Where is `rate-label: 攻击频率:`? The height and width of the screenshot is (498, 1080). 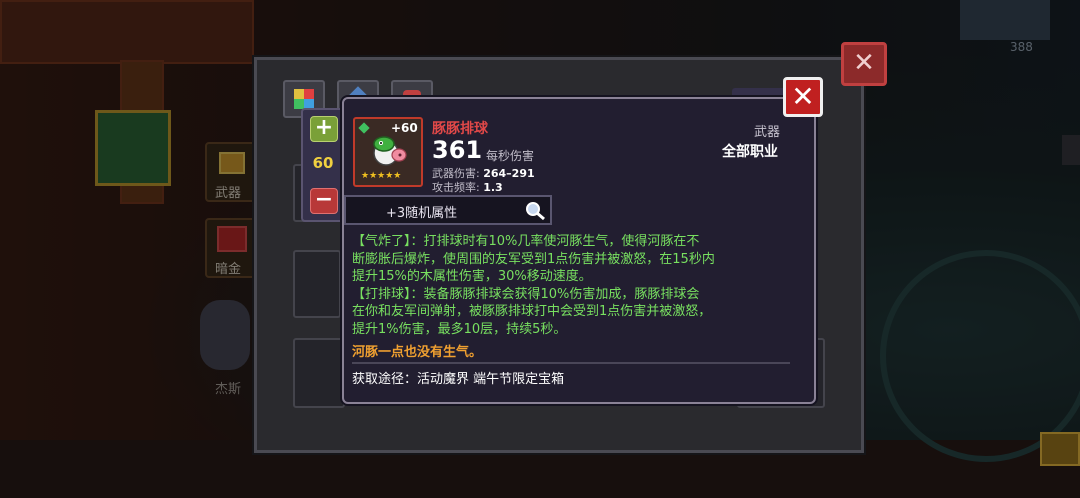
rate-label: 攻击频率: is located at coordinates (456, 187).